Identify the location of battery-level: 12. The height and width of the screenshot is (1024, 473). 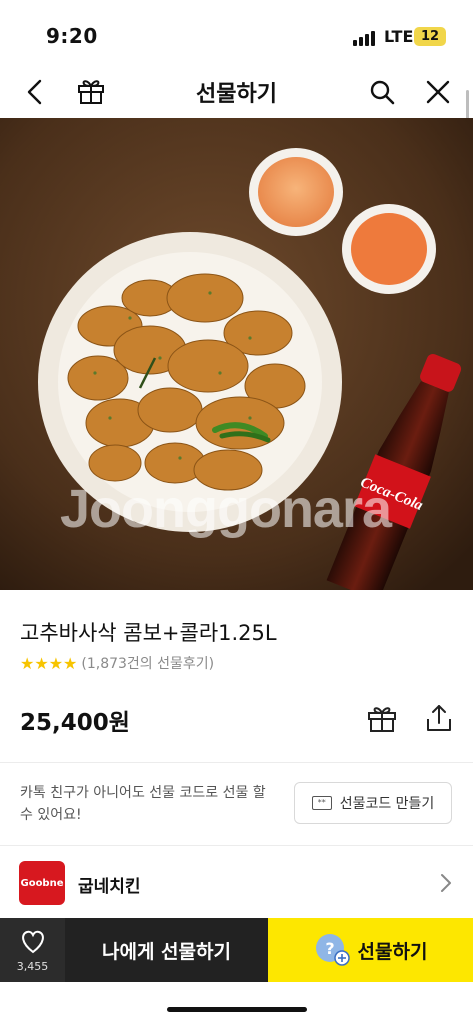
(430, 36).